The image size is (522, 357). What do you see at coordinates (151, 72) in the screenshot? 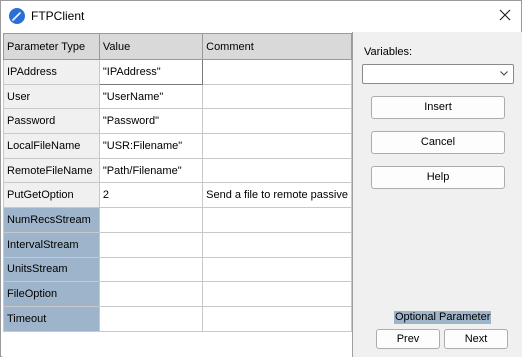
I see `value-cell: "IPAddress"` at bounding box center [151, 72].